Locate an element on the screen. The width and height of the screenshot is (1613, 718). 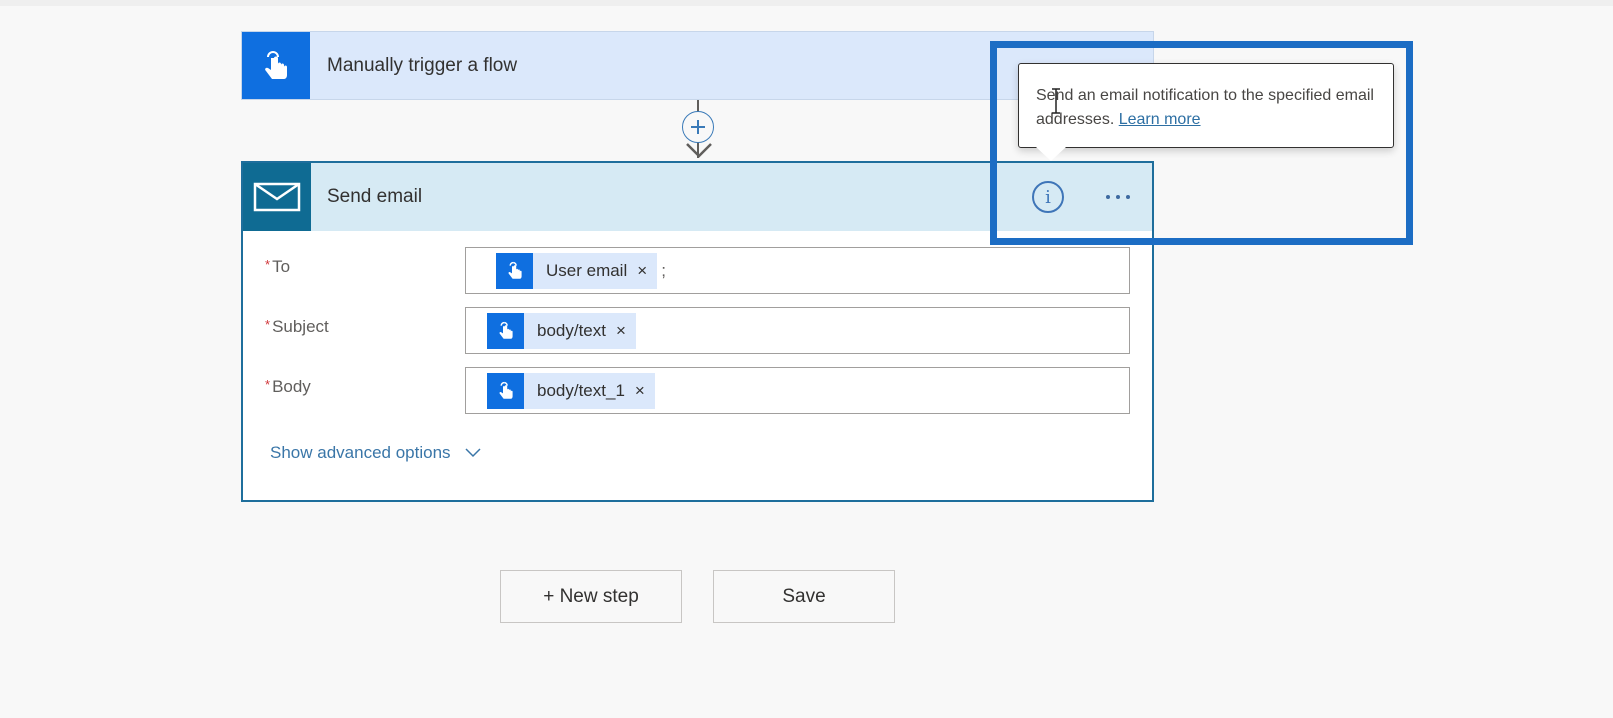
field-label-subject: * Subject is located at coordinates (297, 326).